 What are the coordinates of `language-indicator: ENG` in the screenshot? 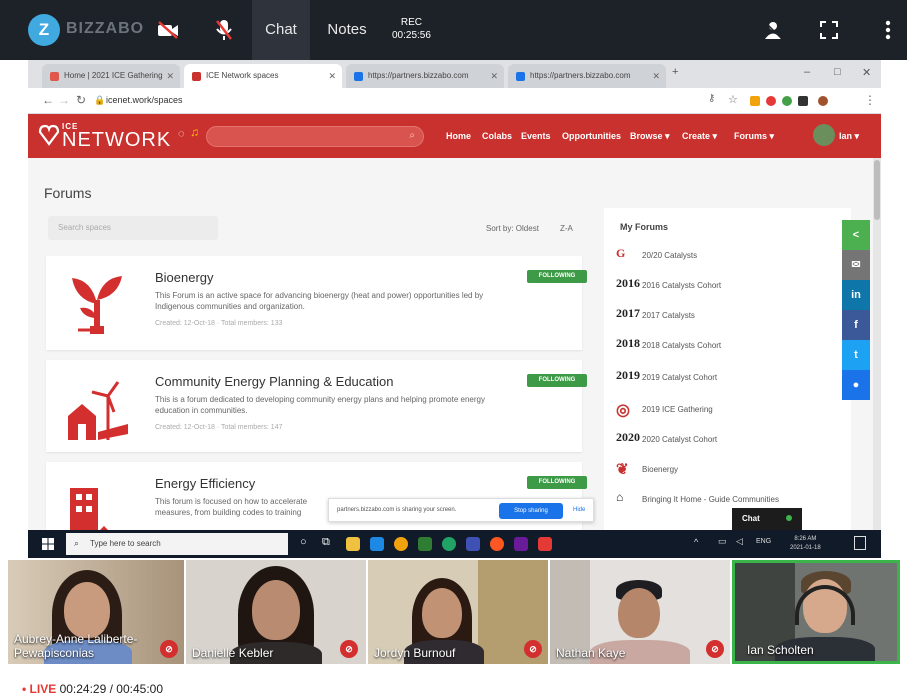 It's located at (763, 541).